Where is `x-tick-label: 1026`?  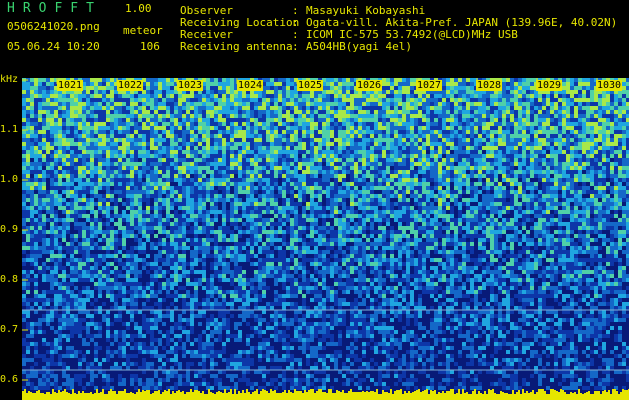
x-tick-label: 1026 is located at coordinates (369, 85).